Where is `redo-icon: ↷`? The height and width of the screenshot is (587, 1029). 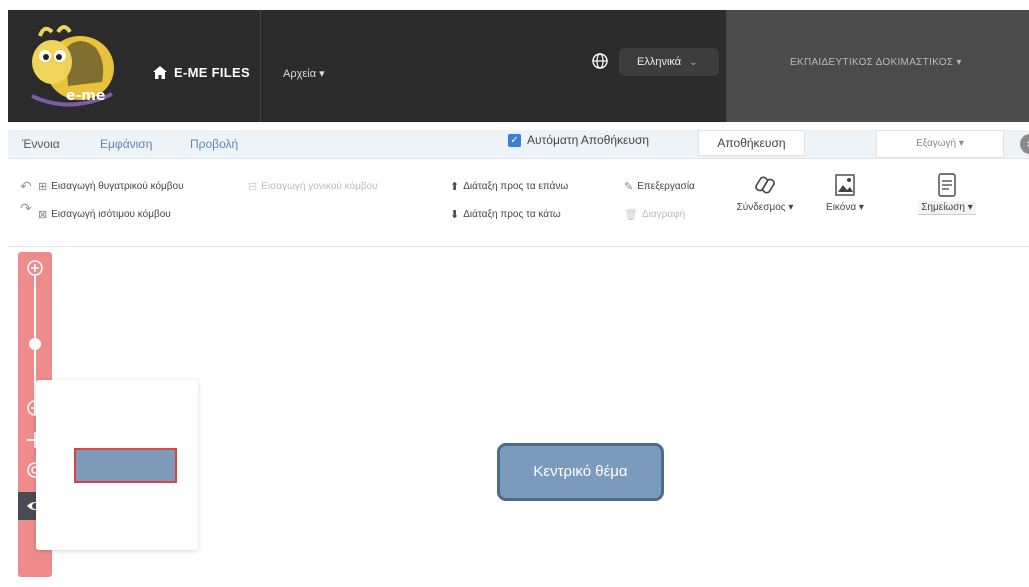 redo-icon: ↷ is located at coordinates (26, 208).